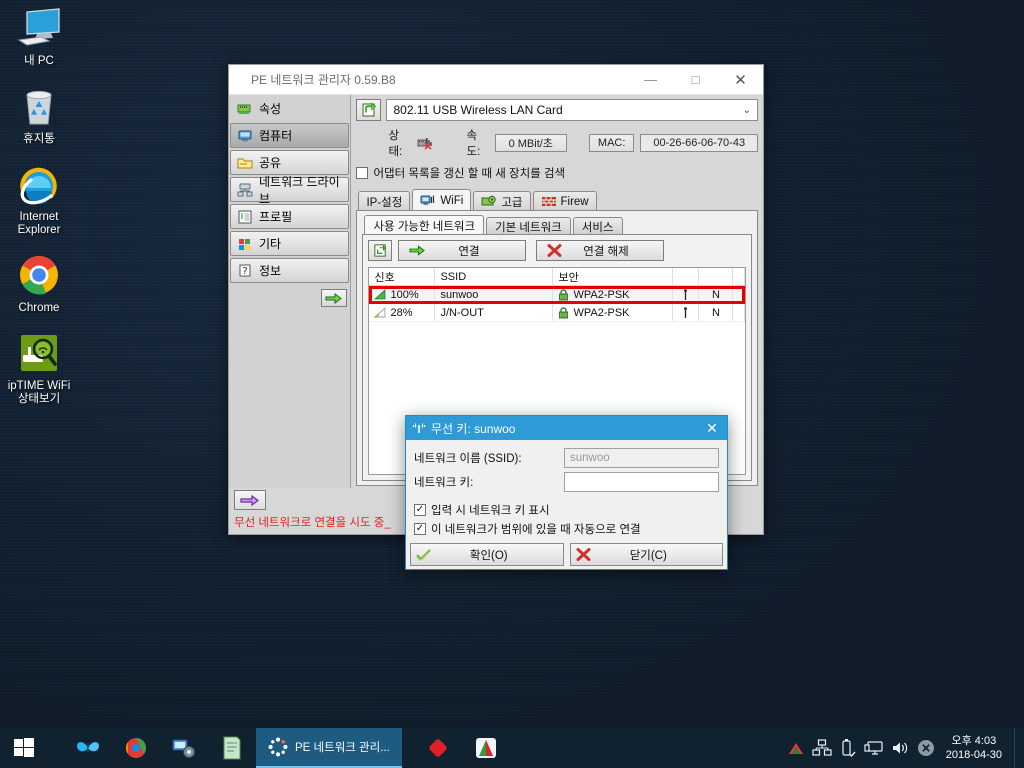 This screenshot has width=1024, height=768. I want to click on desktop-icon-recycle-bin: 휴지통, so click(39, 114).